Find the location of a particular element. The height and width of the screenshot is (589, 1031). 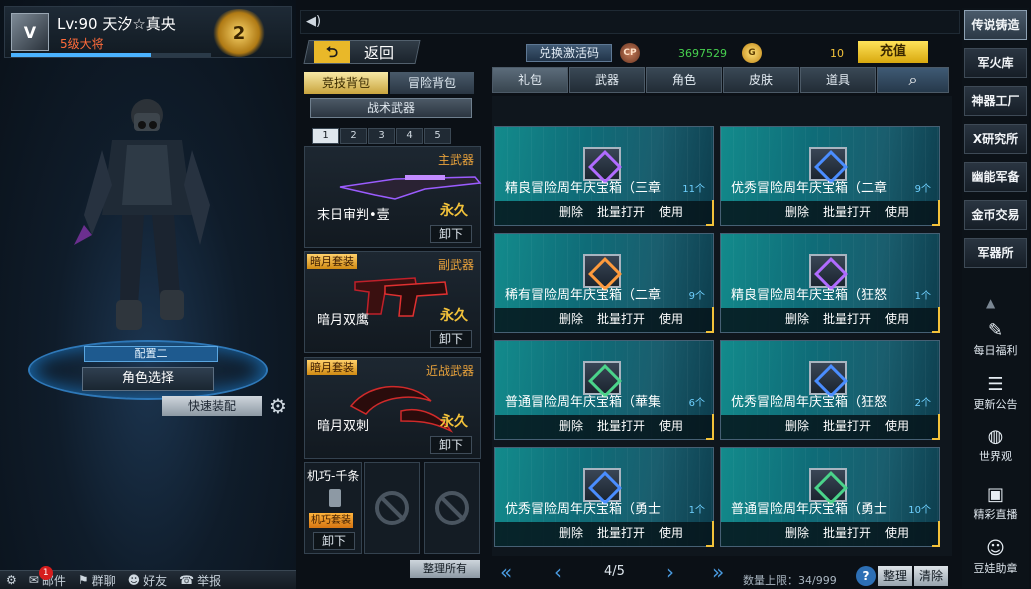

friends-button: ☻ 好友 is located at coordinates (148, 580).